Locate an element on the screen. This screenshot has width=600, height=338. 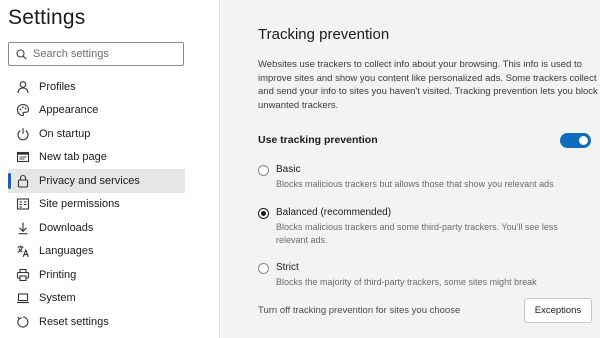
sidebar-item-reset-settings: Reset settings is located at coordinates (96, 322).